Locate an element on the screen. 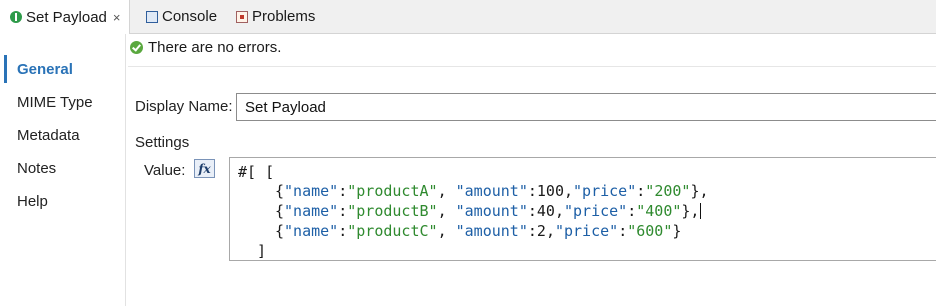 This screenshot has height=306, width=936. divider is located at coordinates (532, 66).